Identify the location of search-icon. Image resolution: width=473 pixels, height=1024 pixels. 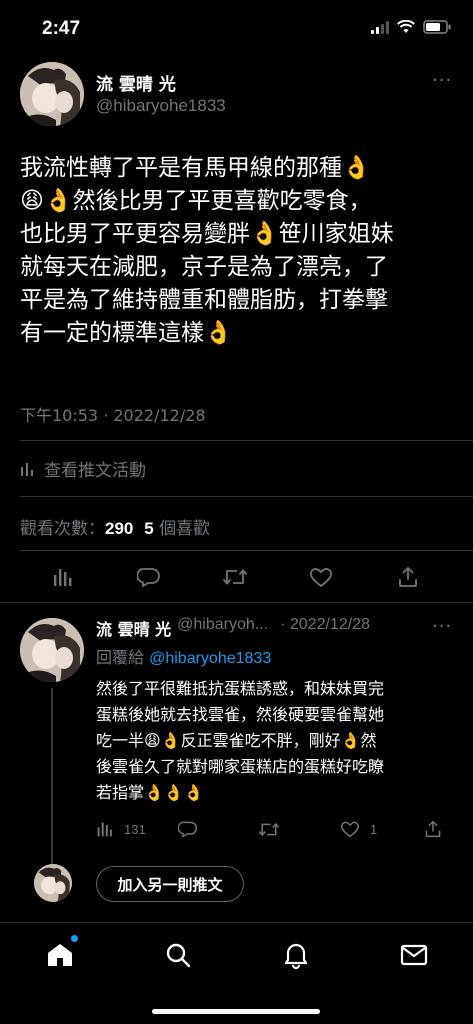
(178, 955).